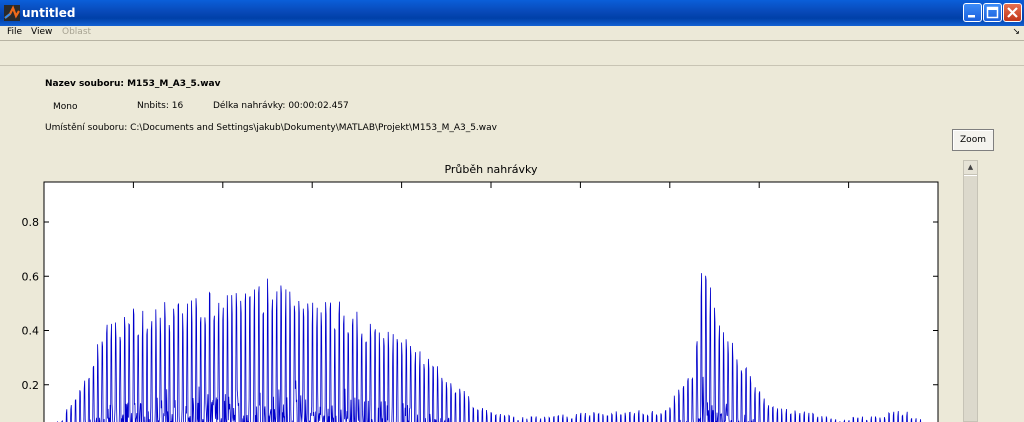 This screenshot has height=422, width=1024. Describe the element at coordinates (31, 222) in the screenshot. I see `y-tick-label: 0.8` at that location.